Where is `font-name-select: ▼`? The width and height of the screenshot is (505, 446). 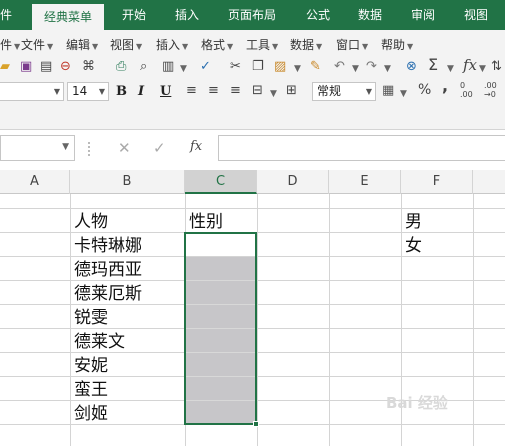 font-name-select: ▼ is located at coordinates (32, 91).